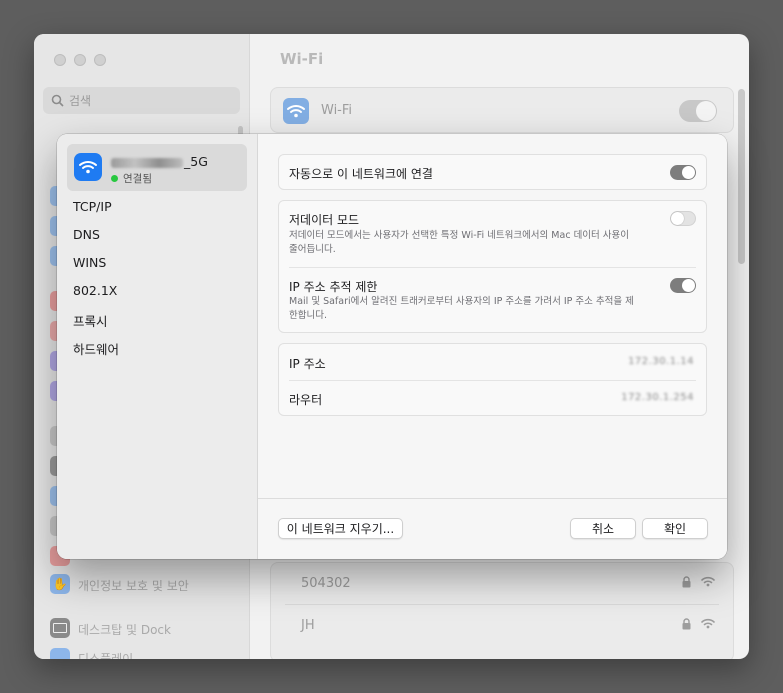  Describe the element at coordinates (492, 172) in the screenshot. I see `auto-join-card: 자동으로 이 네트워크에 연결` at that location.